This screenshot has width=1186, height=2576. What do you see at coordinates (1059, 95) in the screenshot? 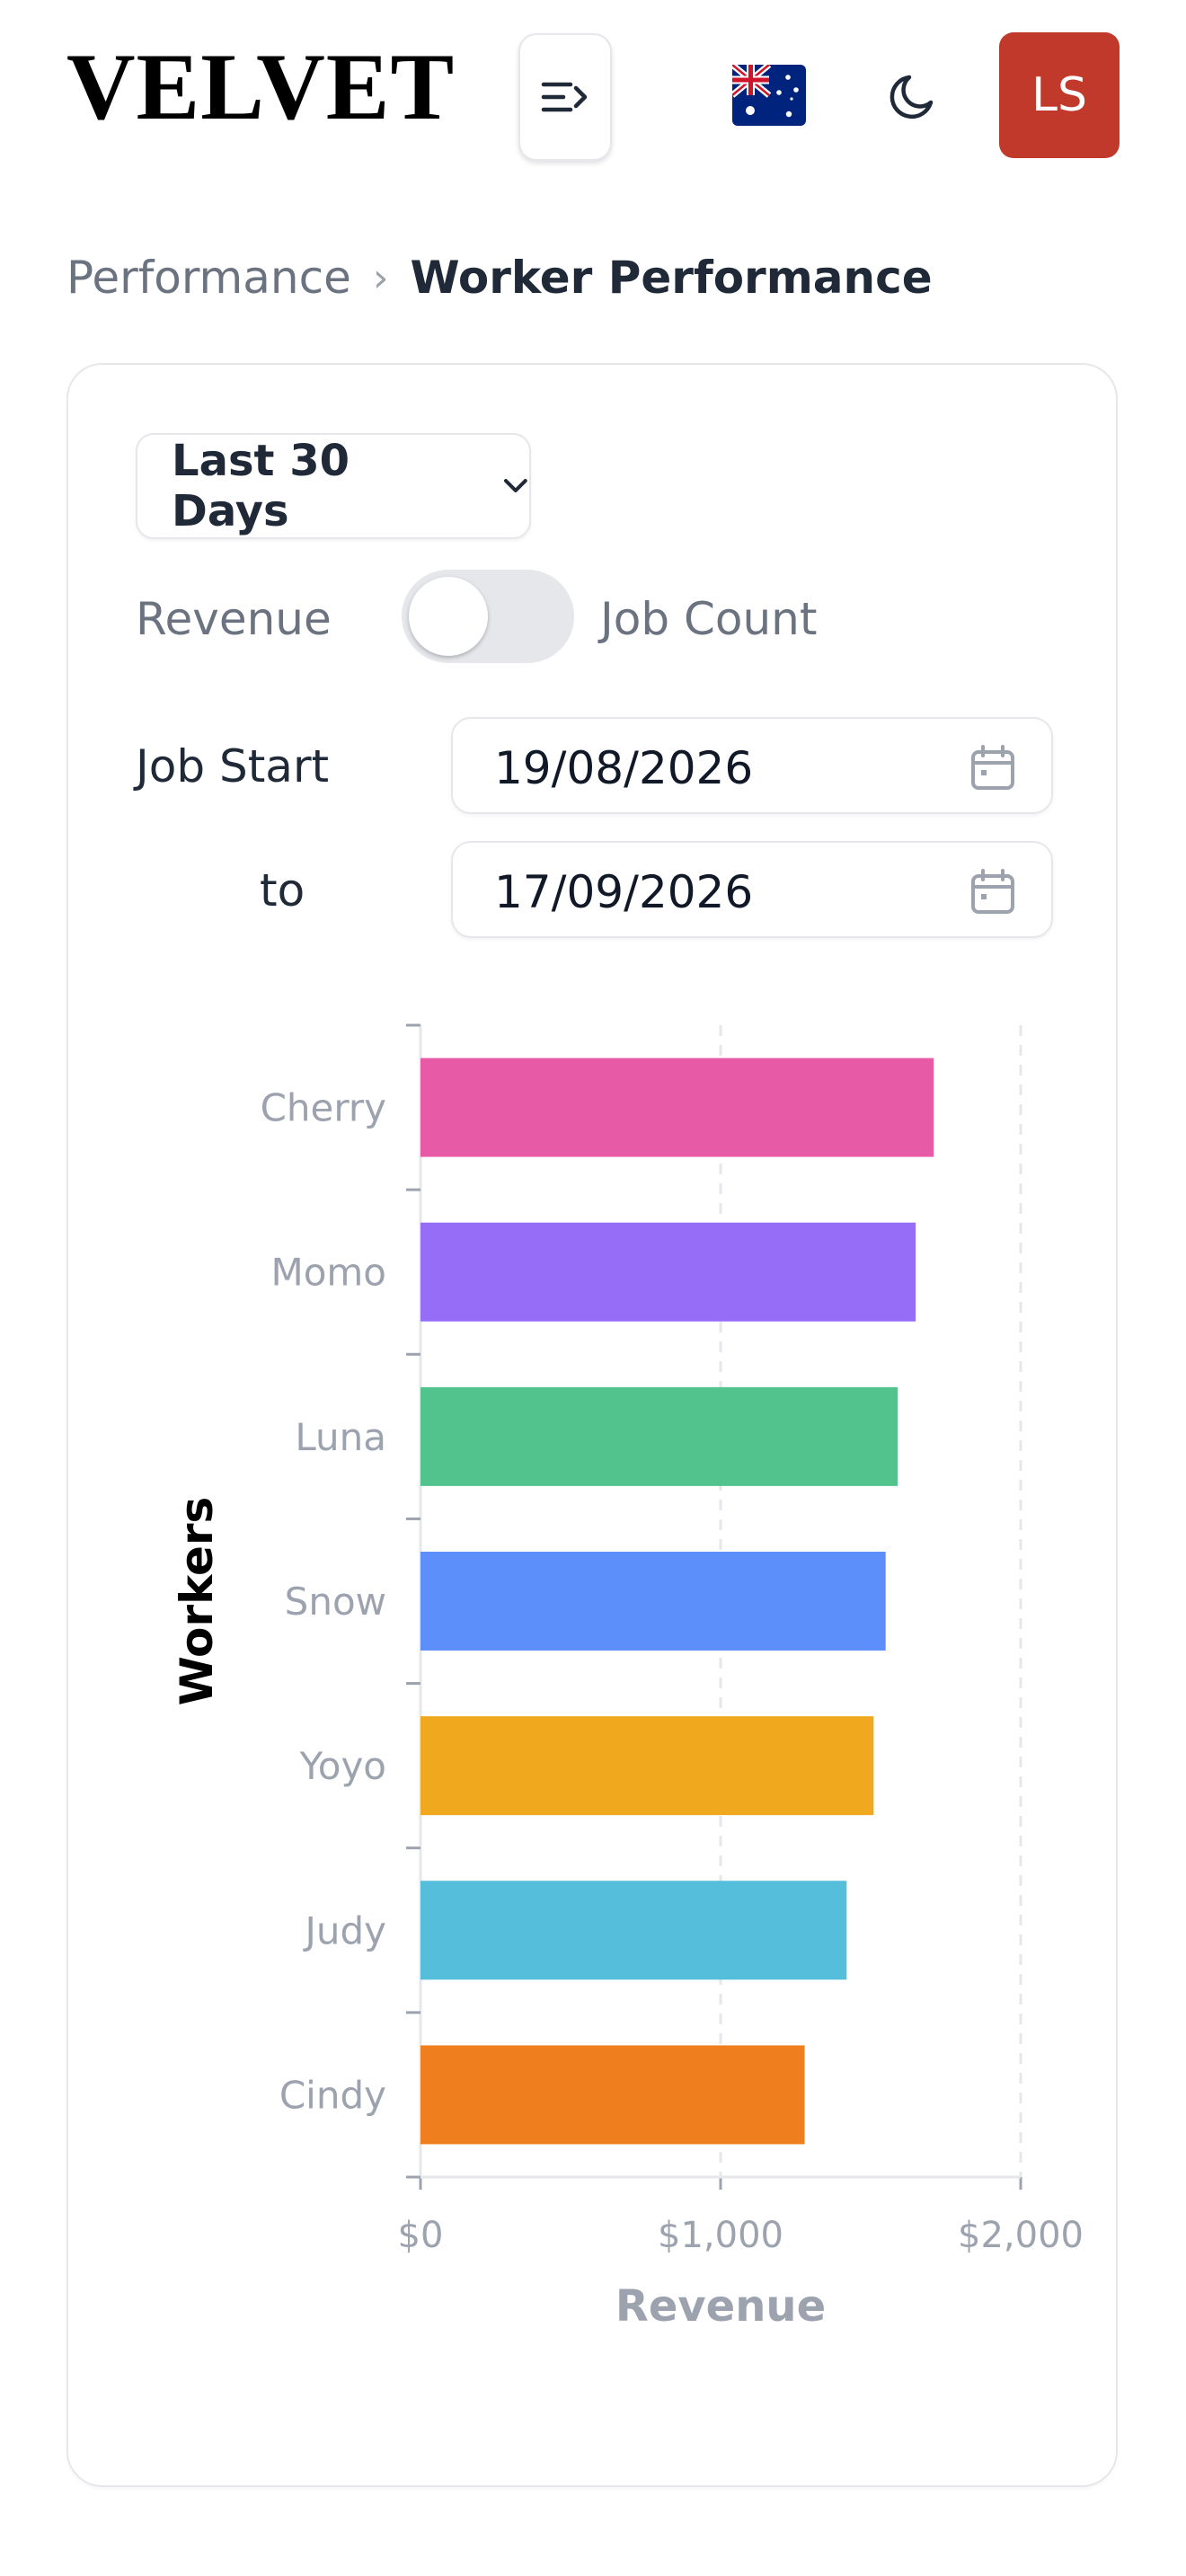
I see `user-avatar: LS` at bounding box center [1059, 95].